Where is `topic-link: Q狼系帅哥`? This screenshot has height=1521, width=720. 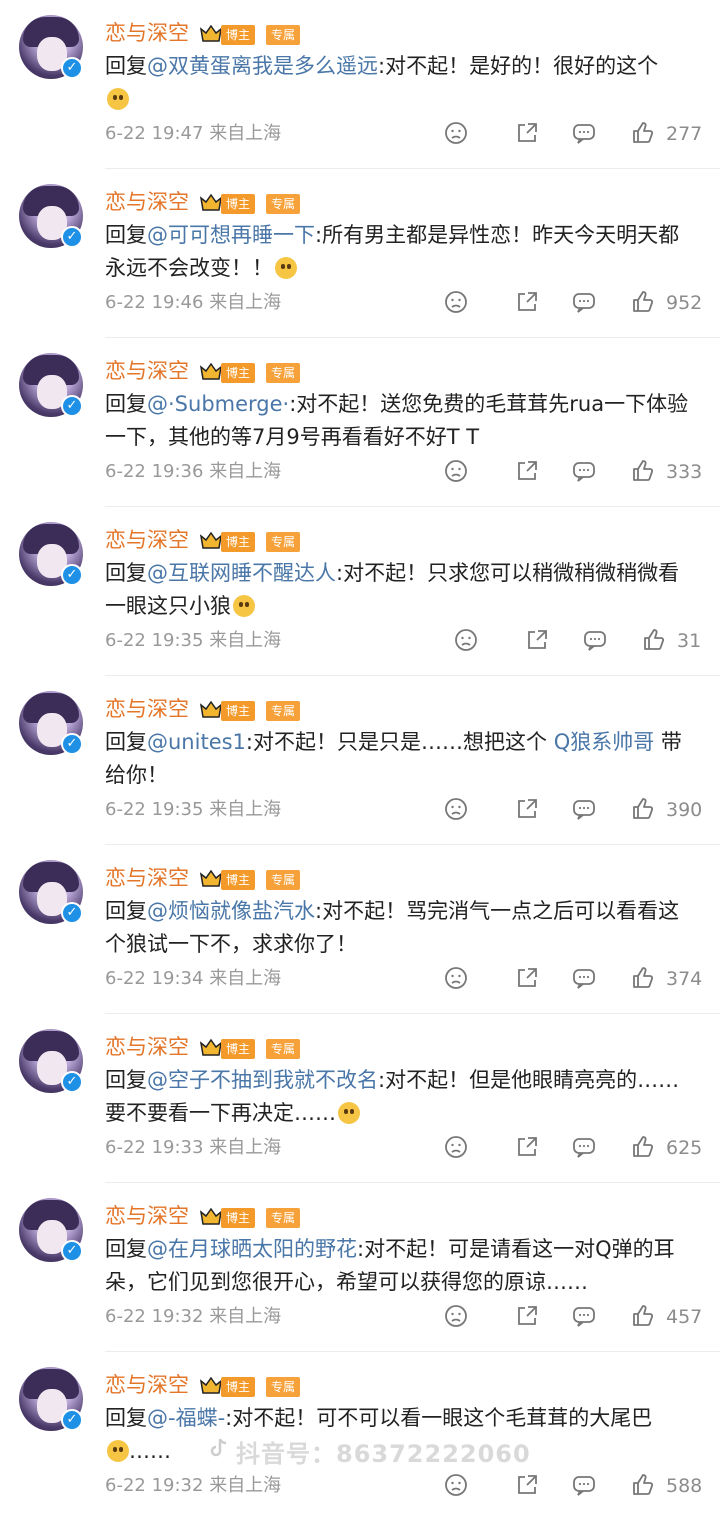
topic-link: Q狼系帅哥 is located at coordinates (604, 742).